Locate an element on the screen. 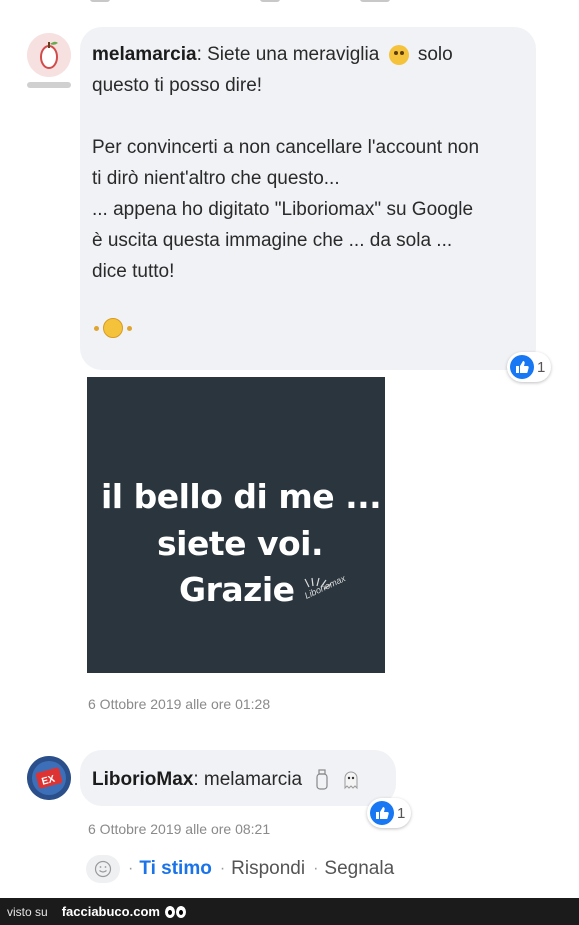 The width and height of the screenshot is (579, 925). eyes-logo-icon is located at coordinates (175, 911).